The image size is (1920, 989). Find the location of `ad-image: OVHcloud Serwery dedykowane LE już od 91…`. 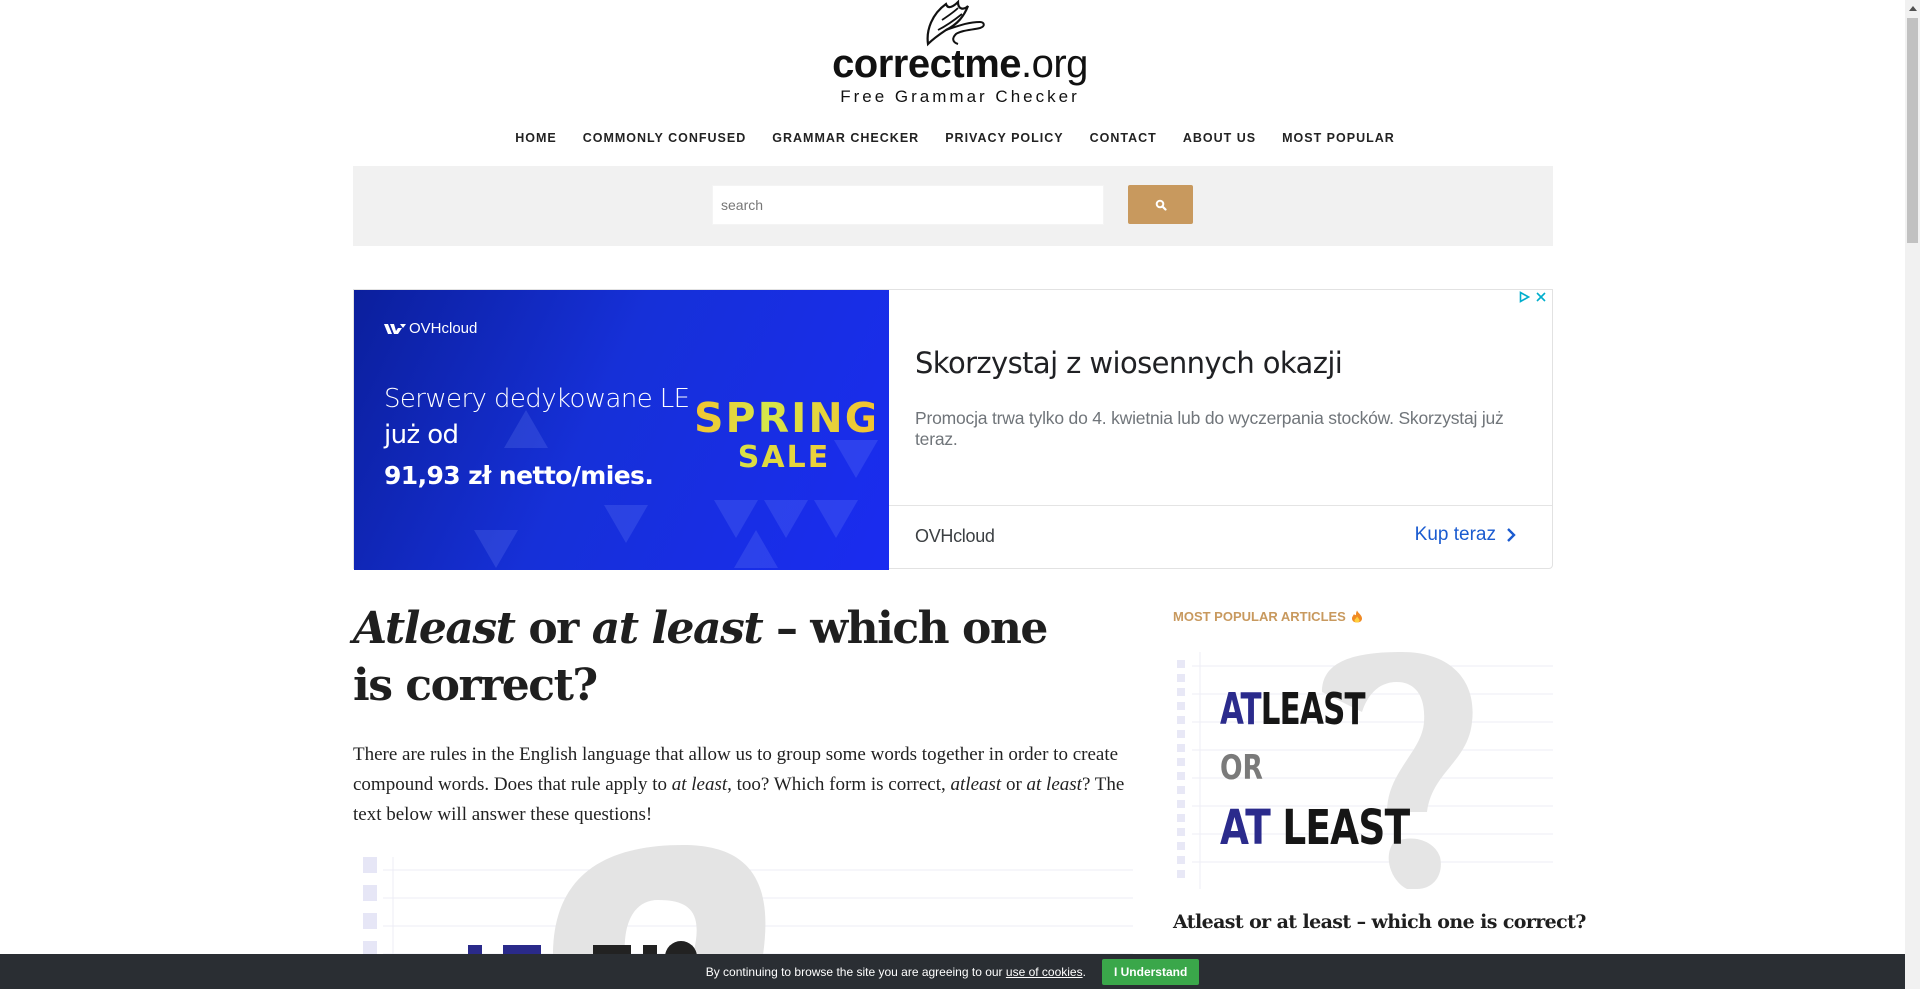

ad-image: OVHcloud Serwery dedykowane LE już od 91… is located at coordinates (621, 430).